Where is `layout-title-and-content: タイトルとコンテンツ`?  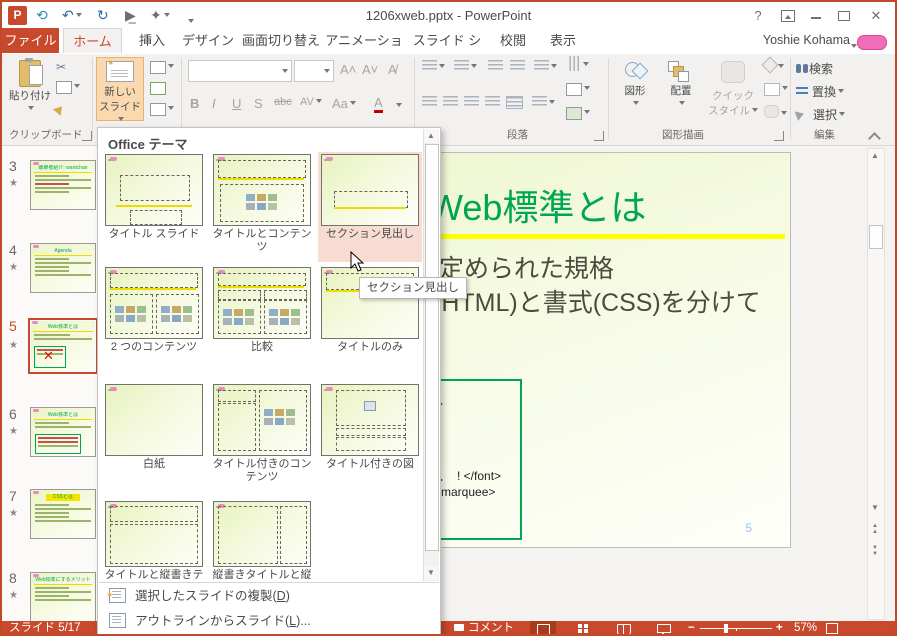
layout-title-and-content: タイトルとコンテンツ is located at coordinates (262, 203).